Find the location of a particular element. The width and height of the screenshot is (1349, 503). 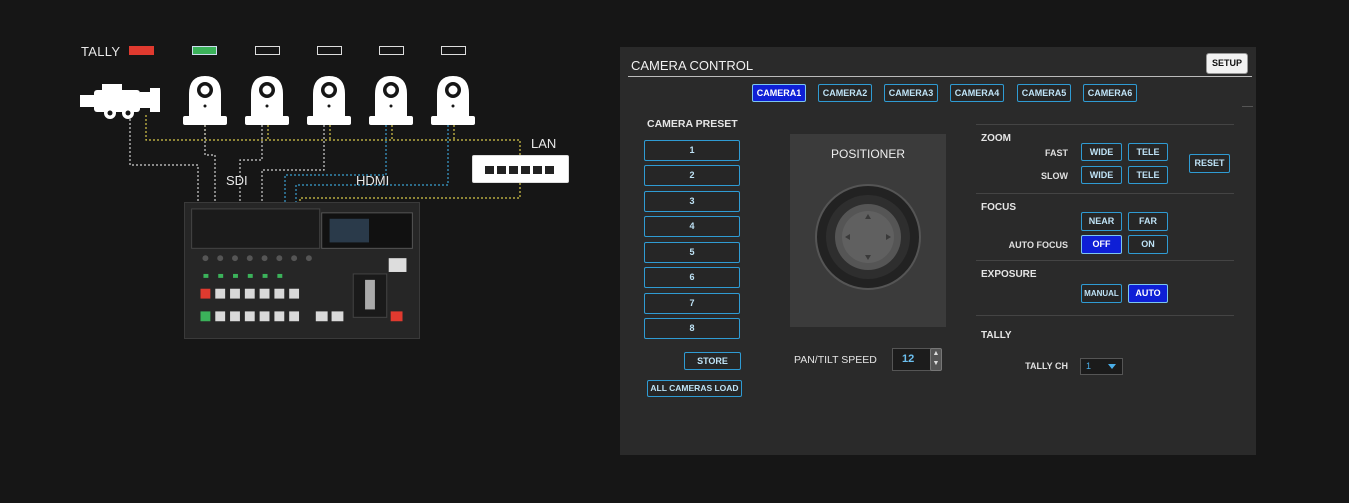

setup-button: SETUP is located at coordinates (1227, 63).